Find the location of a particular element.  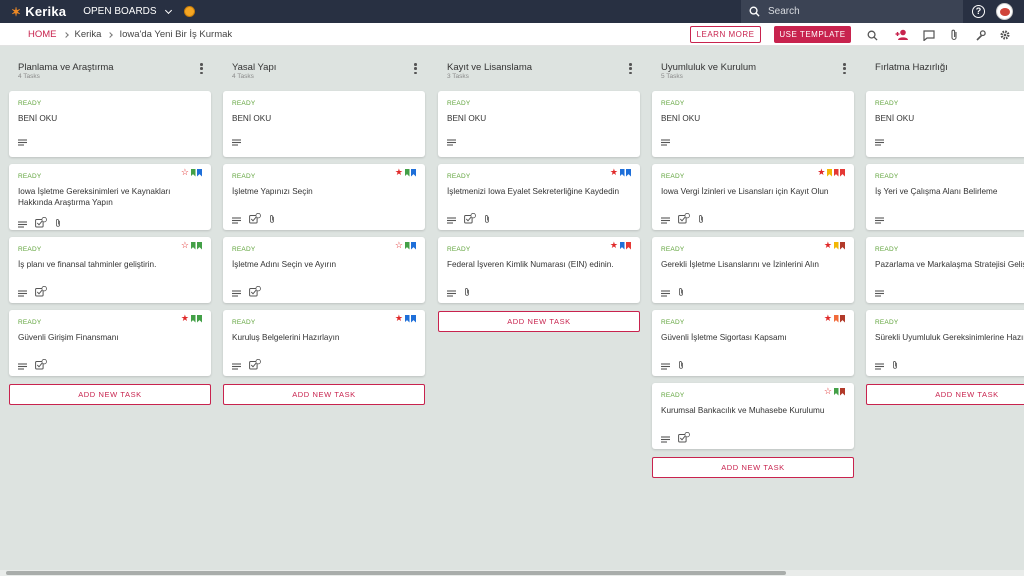

column-task-count: 4 Tasks is located at coordinates (29, 76).